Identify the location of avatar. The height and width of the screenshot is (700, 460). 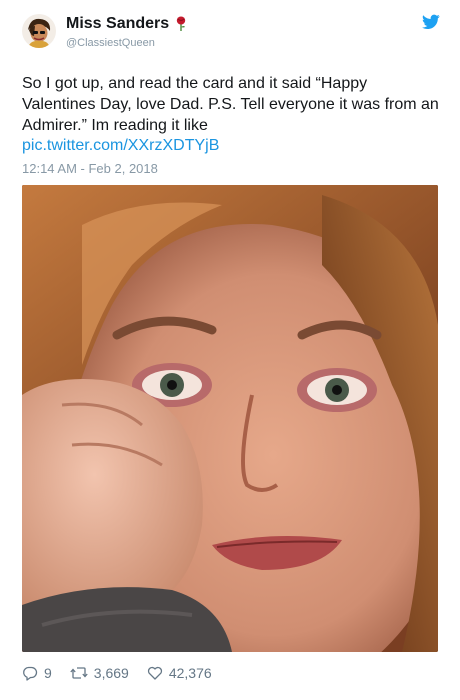
(39, 31).